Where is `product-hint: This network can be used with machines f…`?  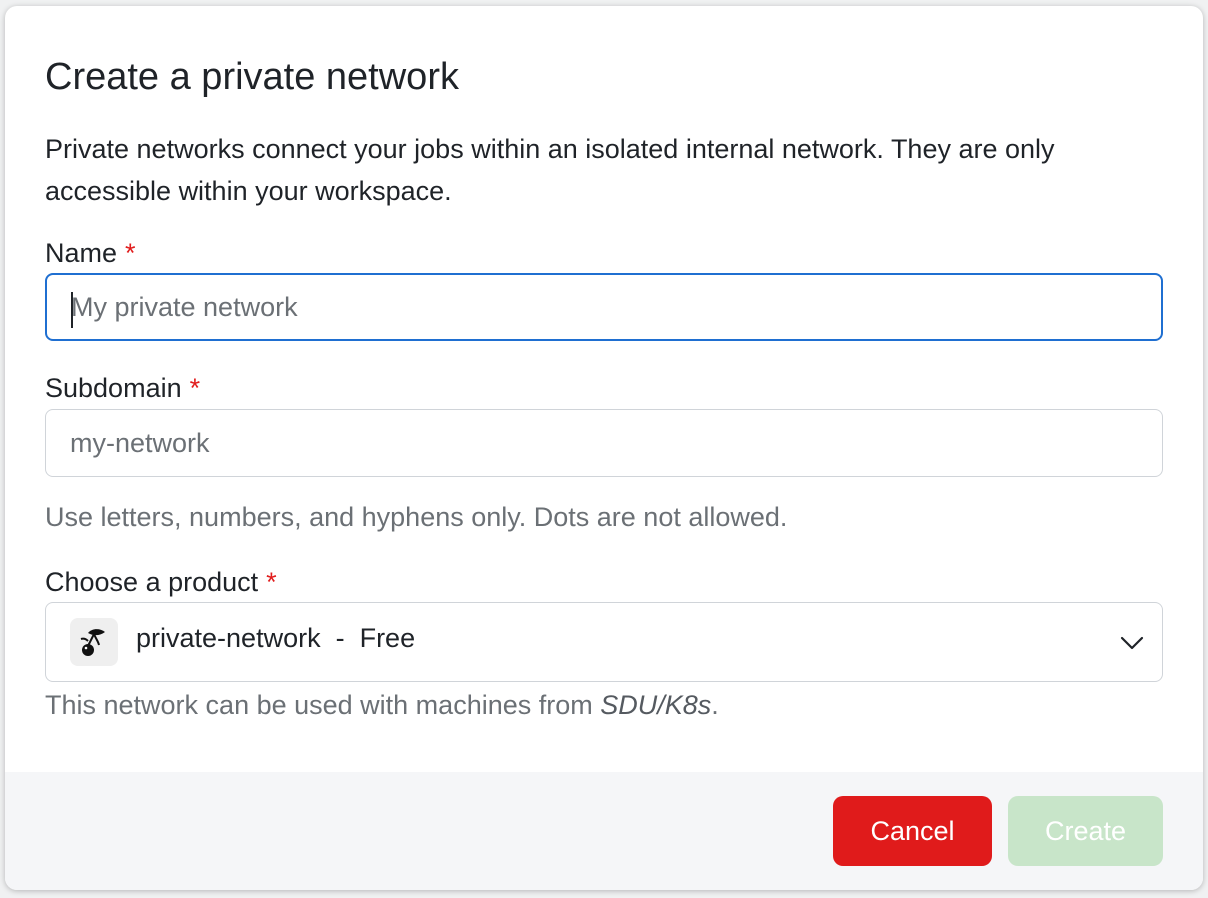
product-hint: This network can be used with machines f… is located at coordinates (382, 705).